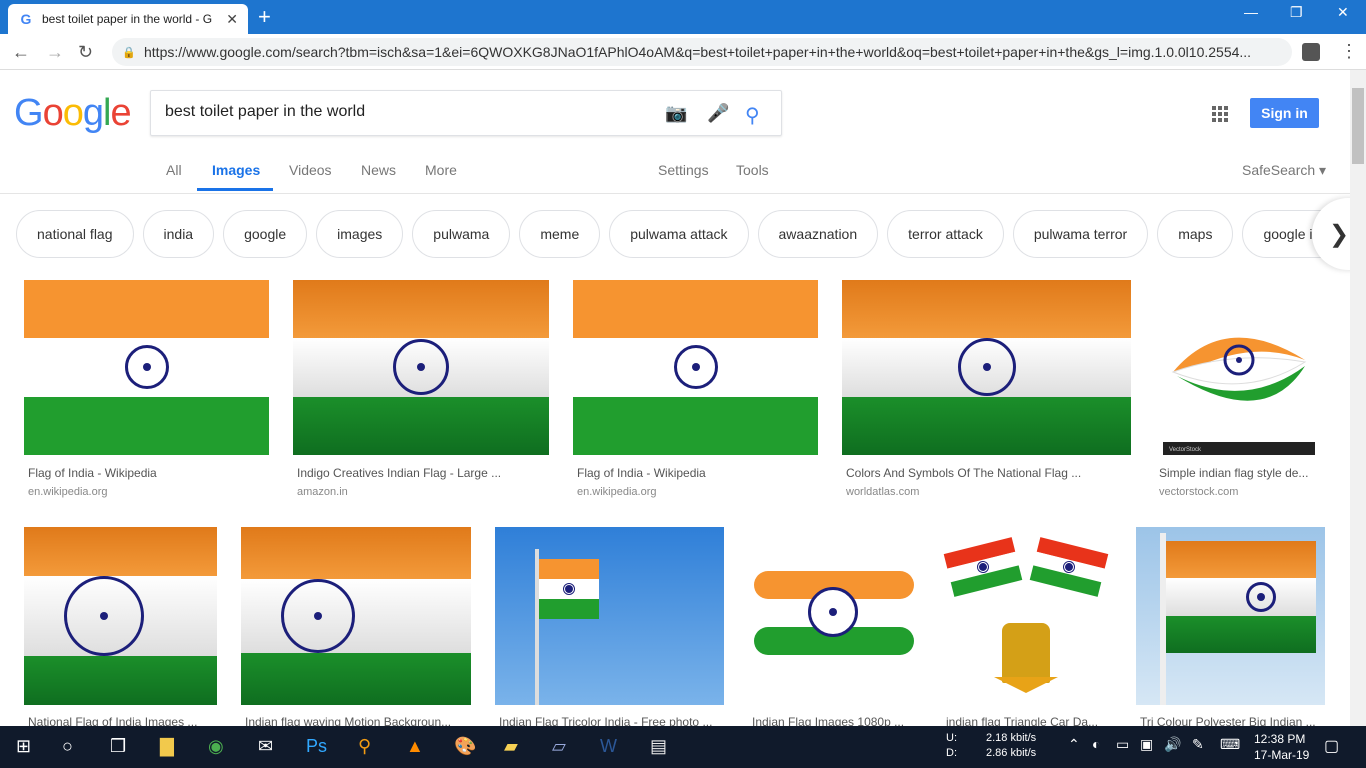  I want to click on tray-expand-icon: ⌃, so click(1074, 744).